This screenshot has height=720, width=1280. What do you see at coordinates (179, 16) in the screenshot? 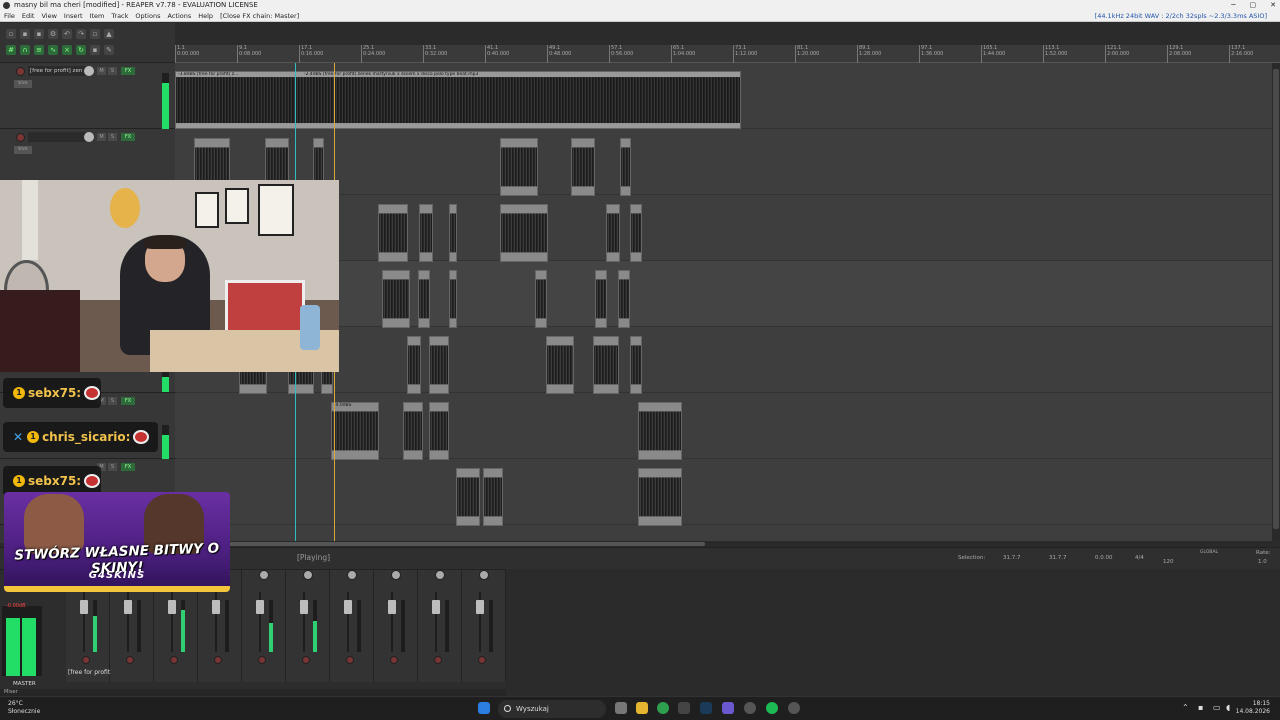
I see `menu-actions: Actions` at bounding box center [179, 16].